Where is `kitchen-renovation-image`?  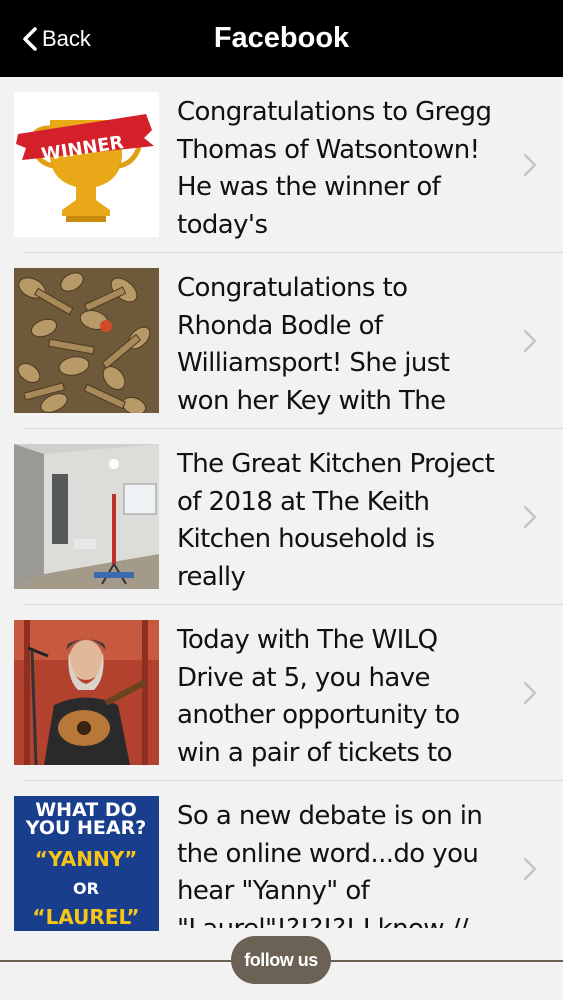 kitchen-renovation-image is located at coordinates (86, 516).